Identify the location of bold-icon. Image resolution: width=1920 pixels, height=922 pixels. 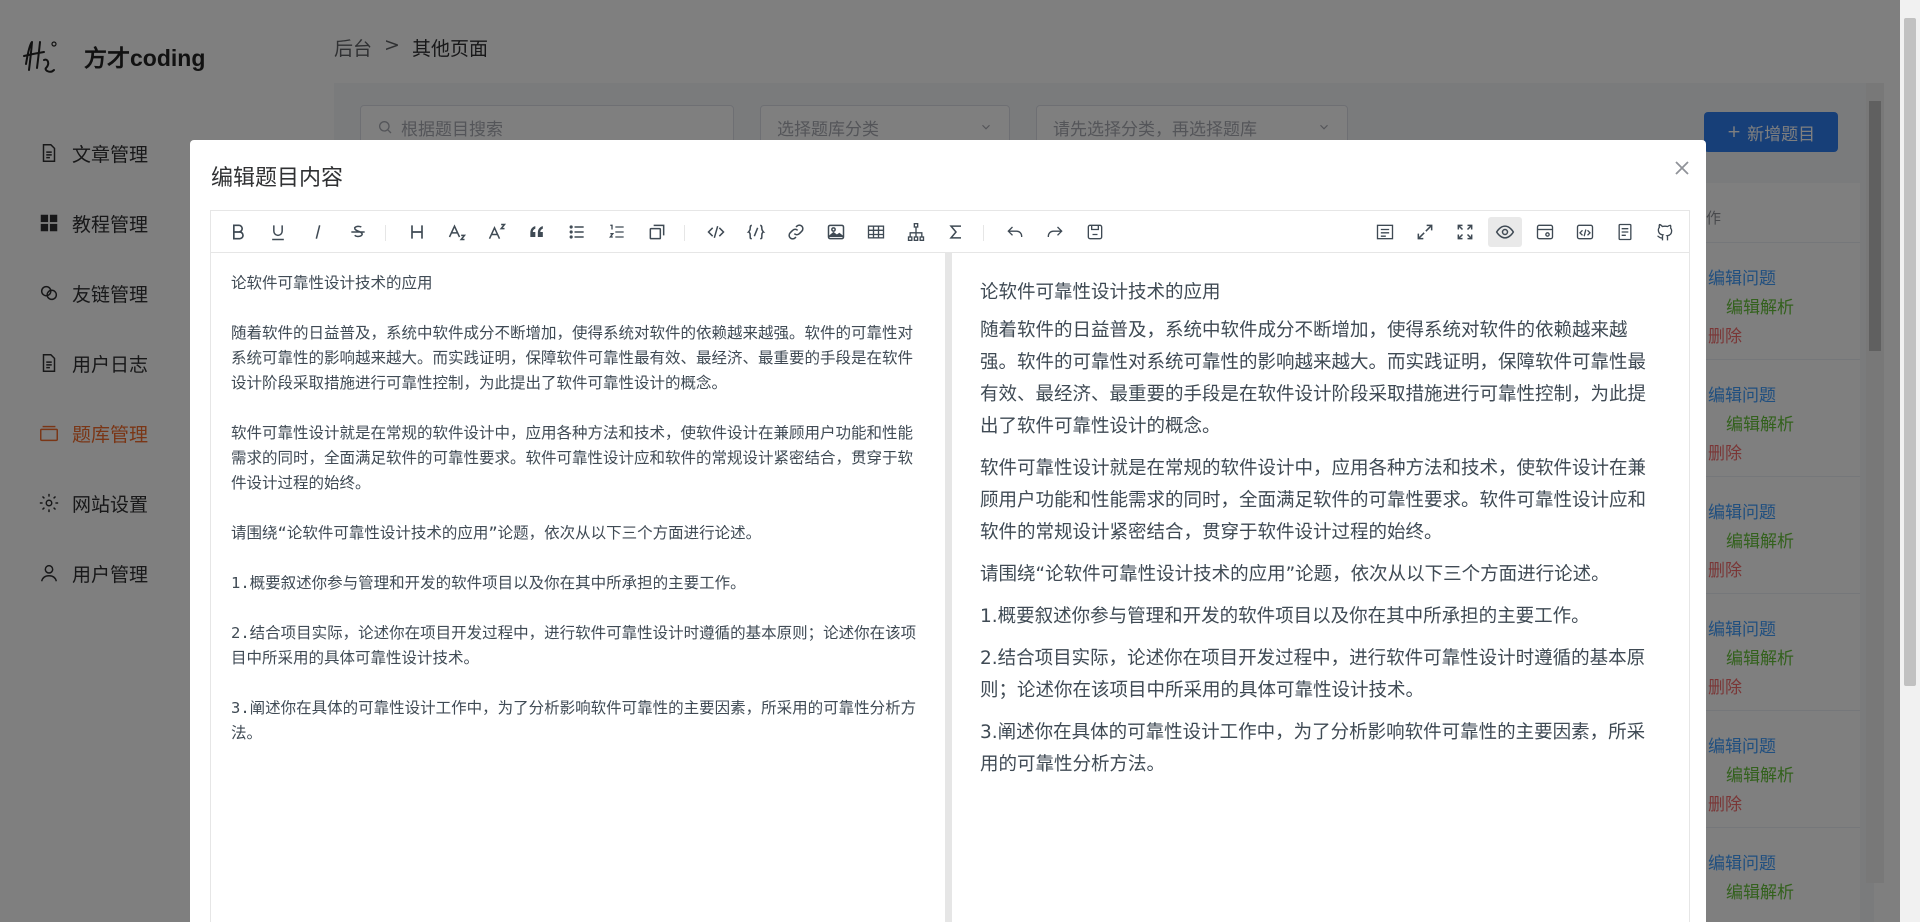
(238, 232).